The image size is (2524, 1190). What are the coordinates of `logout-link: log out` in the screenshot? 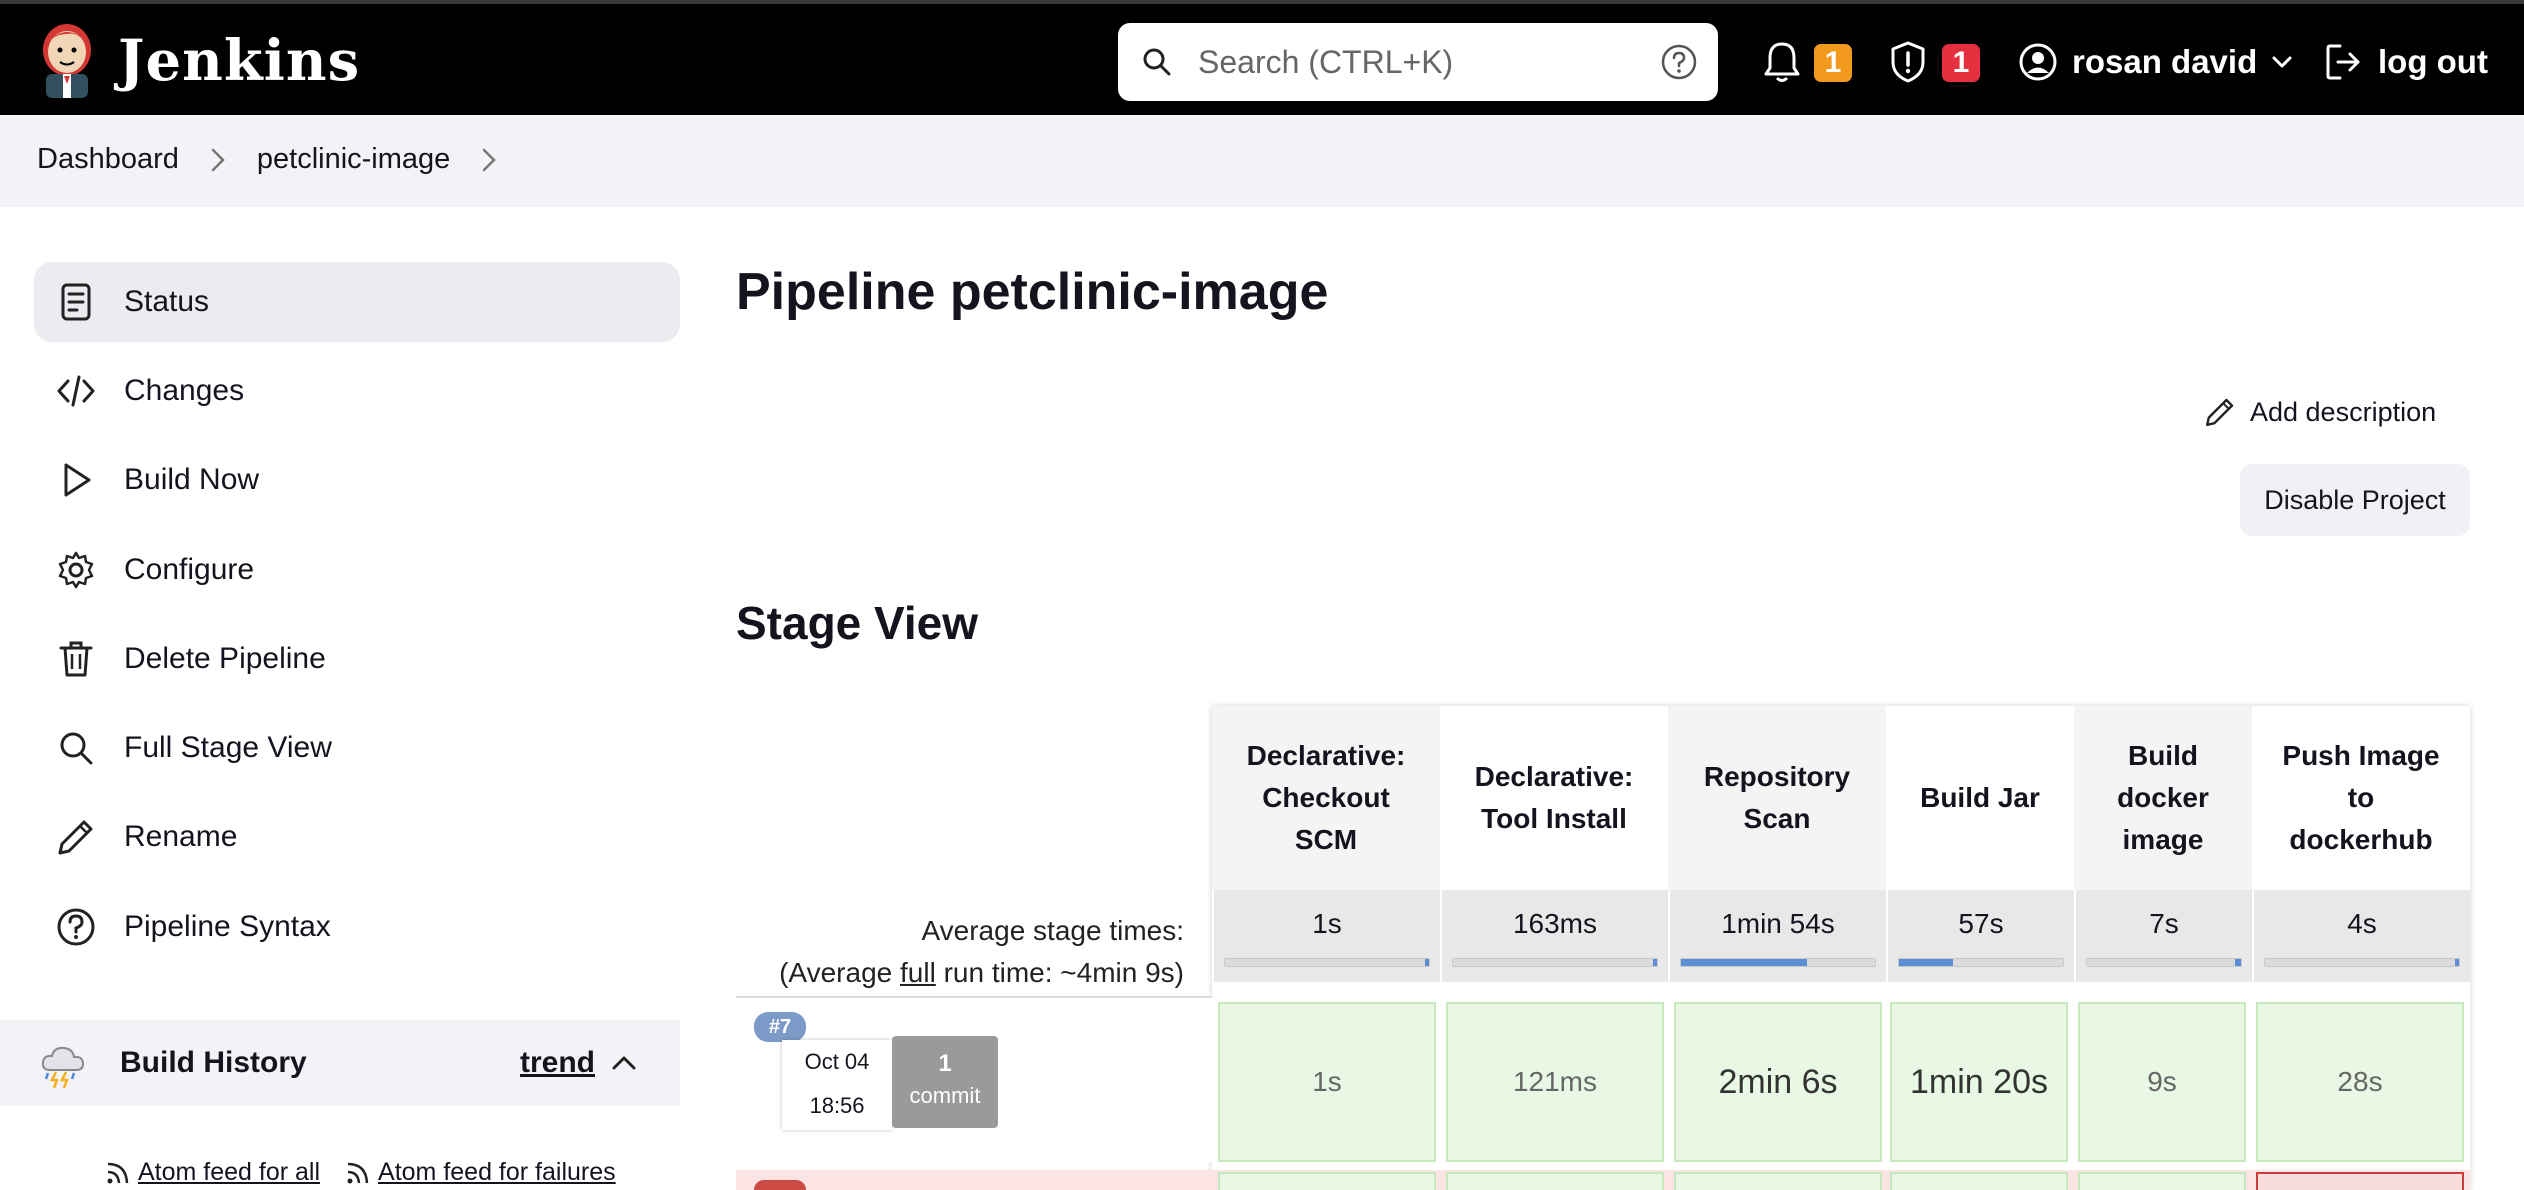 It's located at (2406, 62).